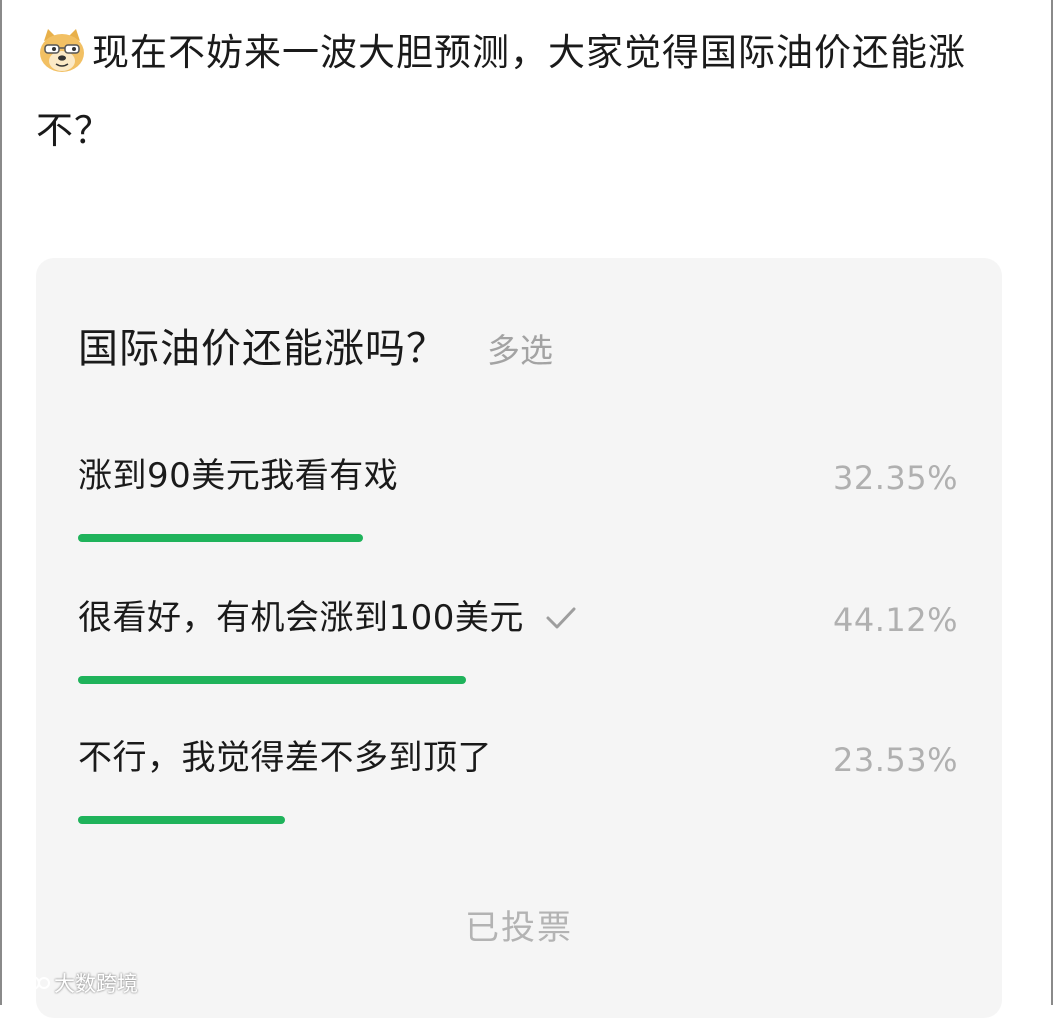 Image resolution: width=1053 pixels, height=1018 pixels. What do you see at coordinates (62, 50) in the screenshot?
I see `doge-emoji-icon` at bounding box center [62, 50].